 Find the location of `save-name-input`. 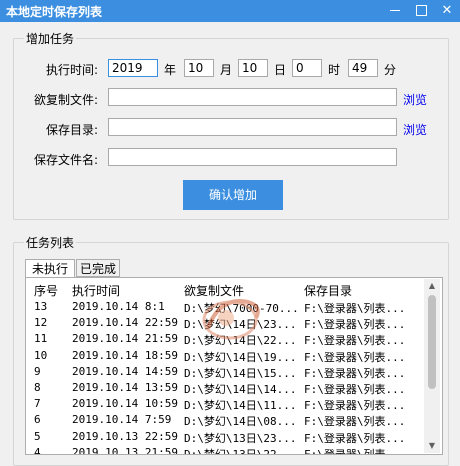

save-name-input is located at coordinates (252, 157).